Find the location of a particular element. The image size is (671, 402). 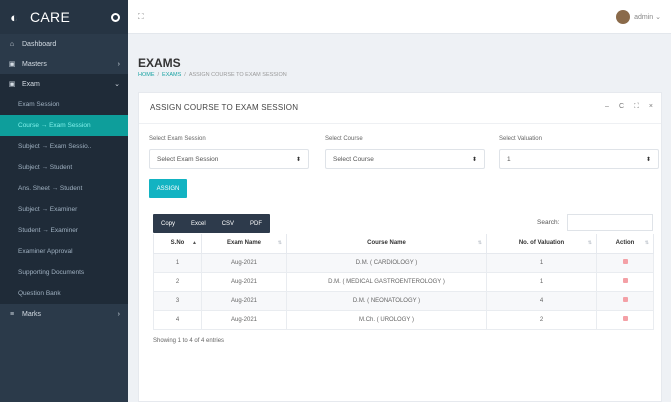

search-input is located at coordinates (610, 222).